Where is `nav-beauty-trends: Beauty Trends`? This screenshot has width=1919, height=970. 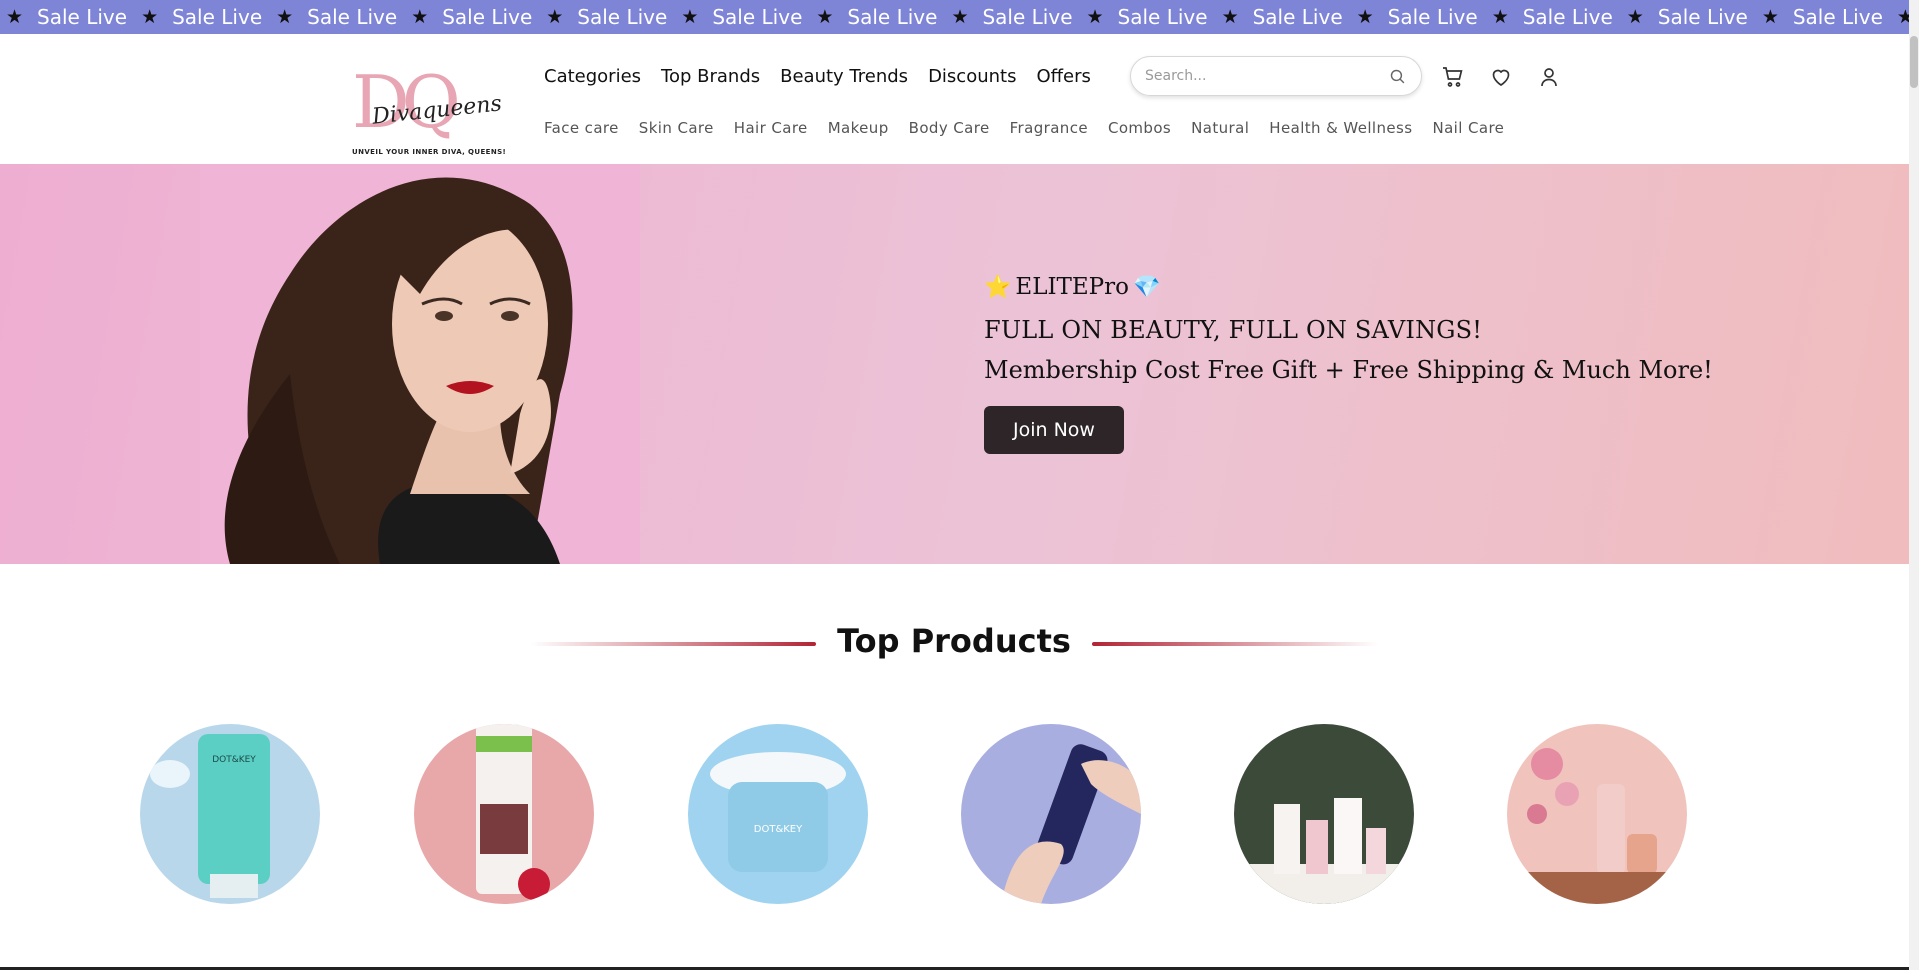 nav-beauty-trends: Beauty Trends is located at coordinates (844, 76).